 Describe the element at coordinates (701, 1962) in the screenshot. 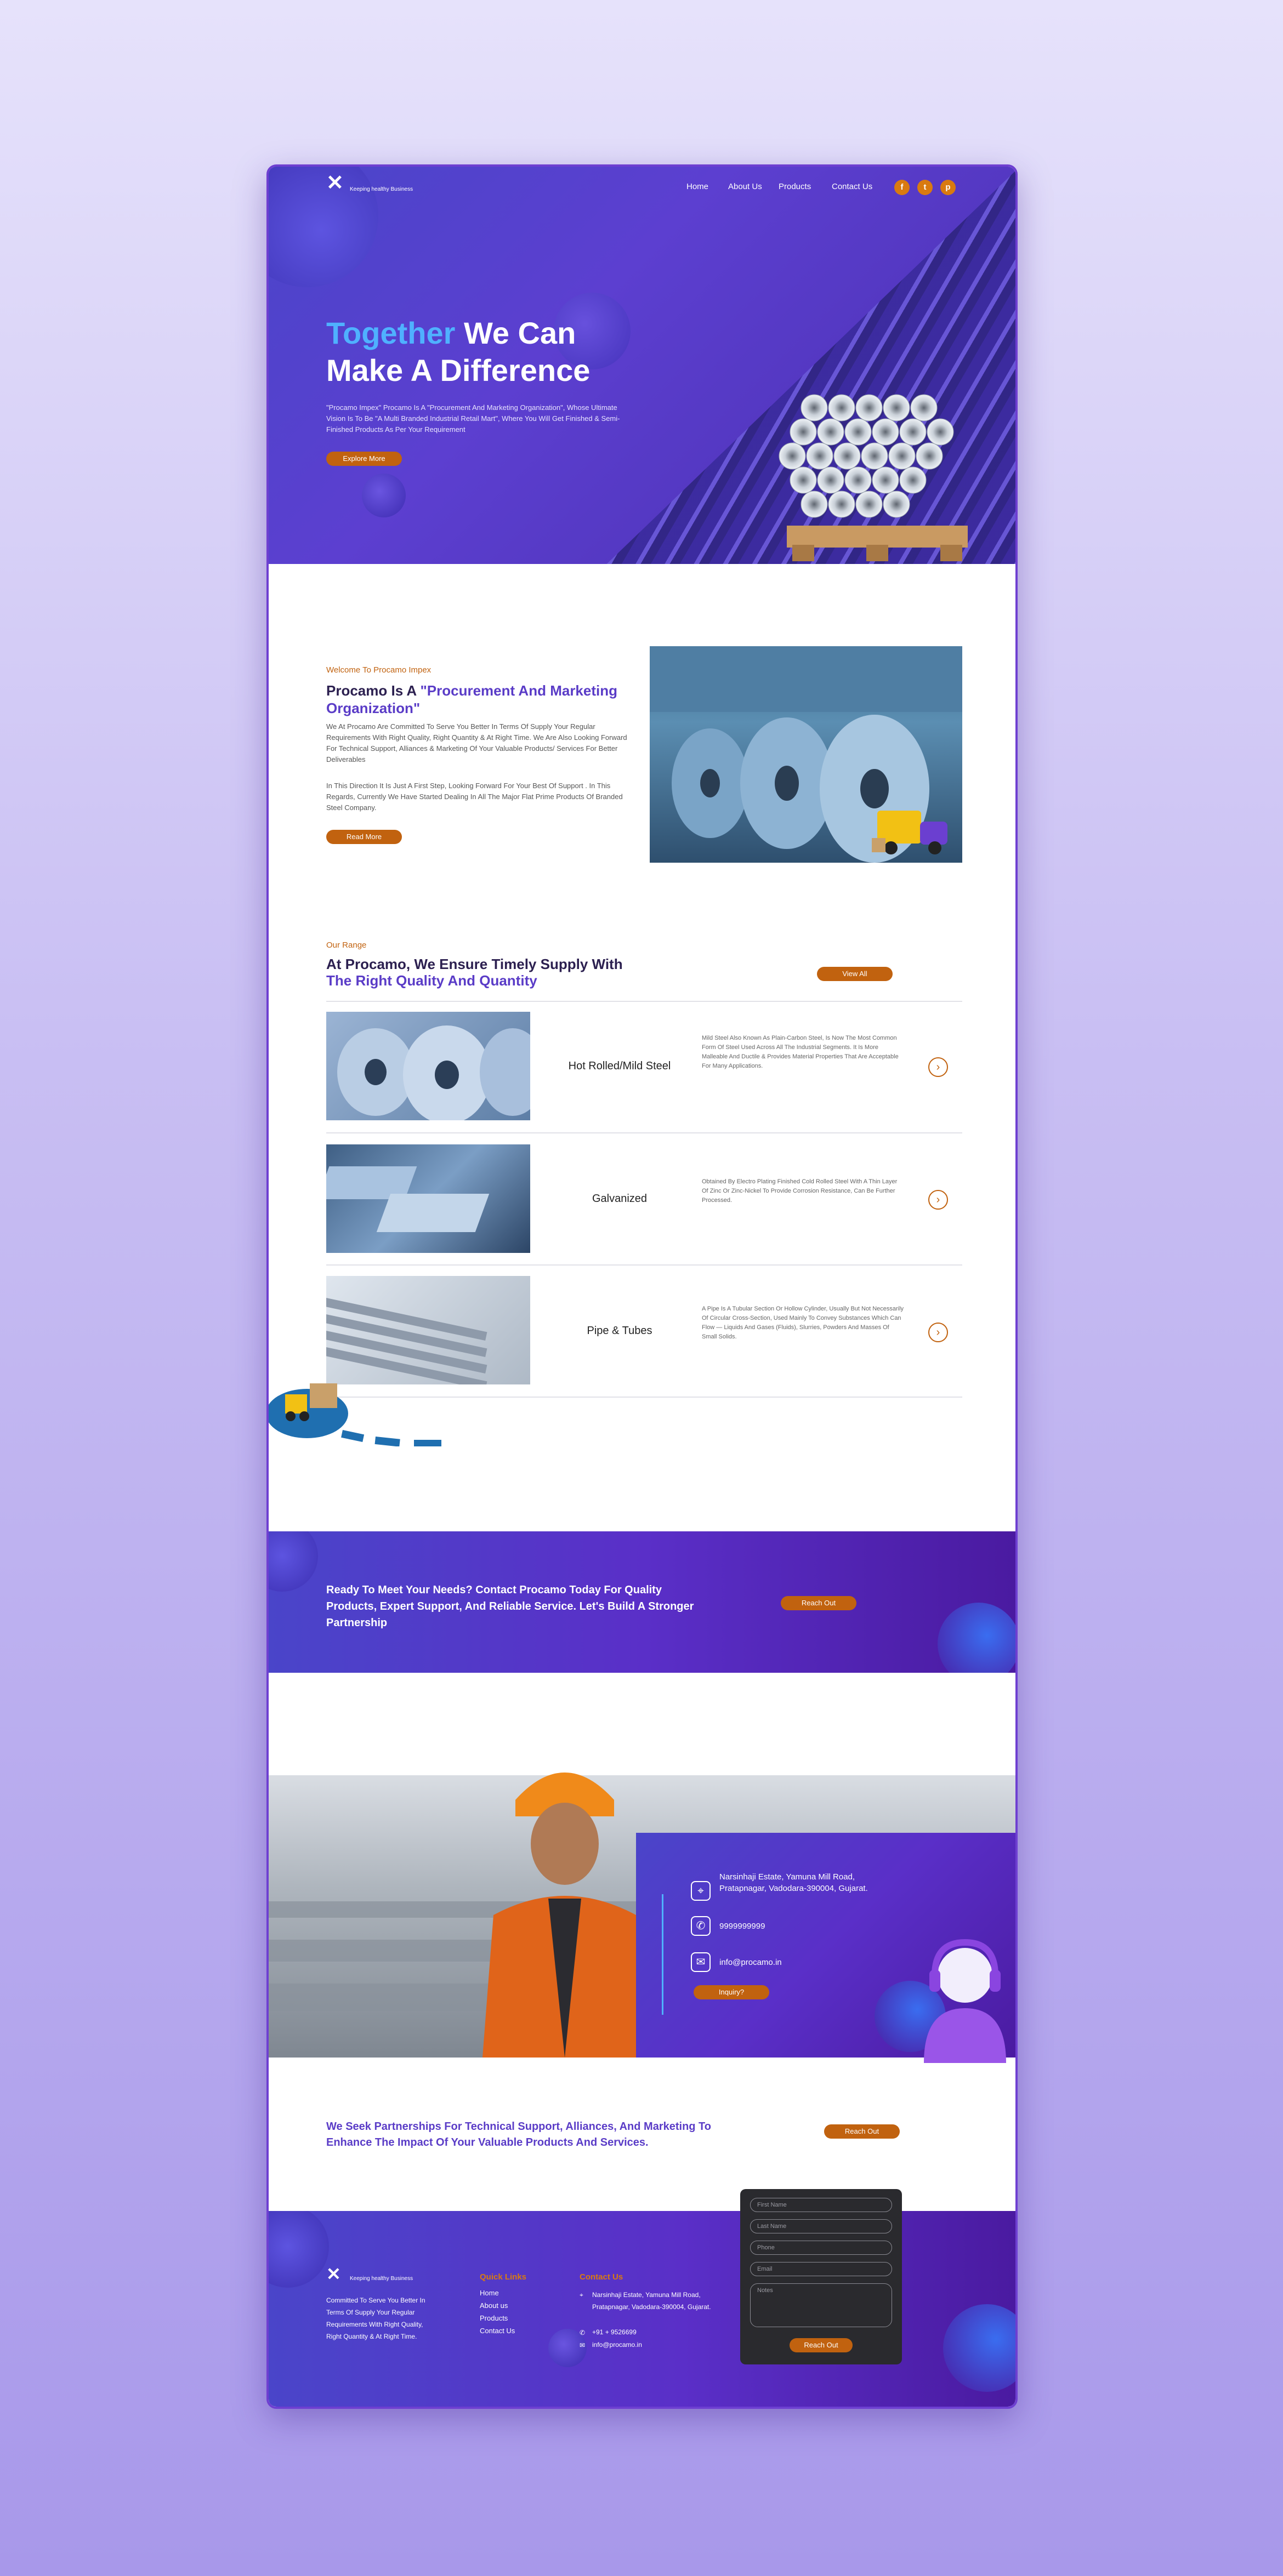

I see `email-icon: ✉` at that location.